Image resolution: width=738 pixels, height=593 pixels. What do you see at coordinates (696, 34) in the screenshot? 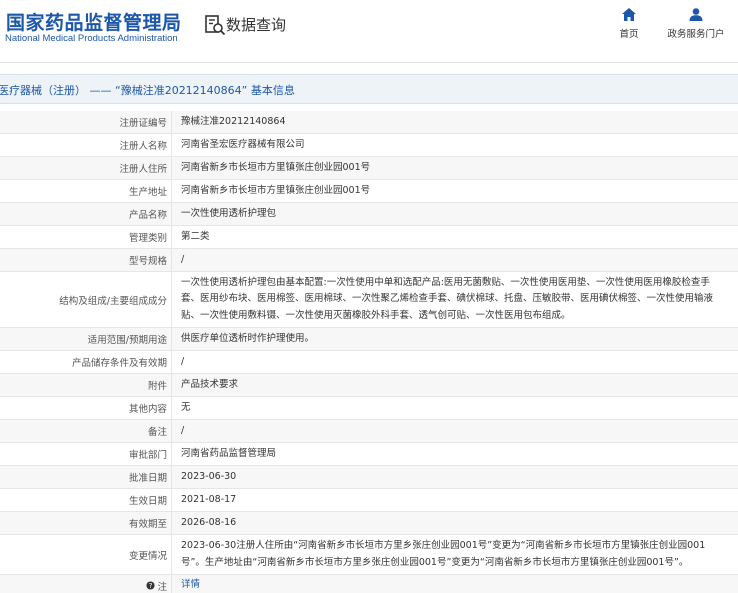
I see `nav-gov-label: 政务服务门户` at bounding box center [696, 34].